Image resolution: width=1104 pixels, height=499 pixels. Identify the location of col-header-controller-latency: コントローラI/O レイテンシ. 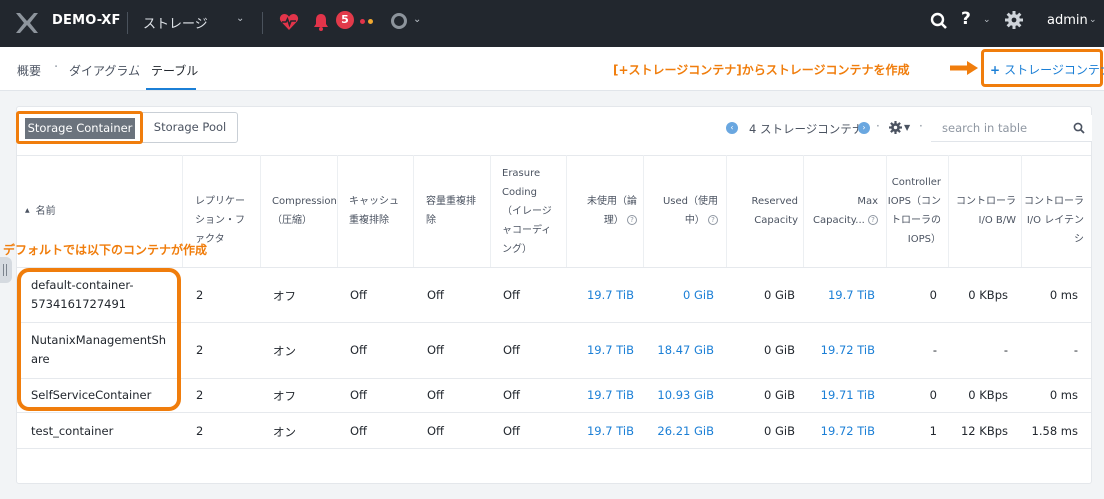
(1053, 220).